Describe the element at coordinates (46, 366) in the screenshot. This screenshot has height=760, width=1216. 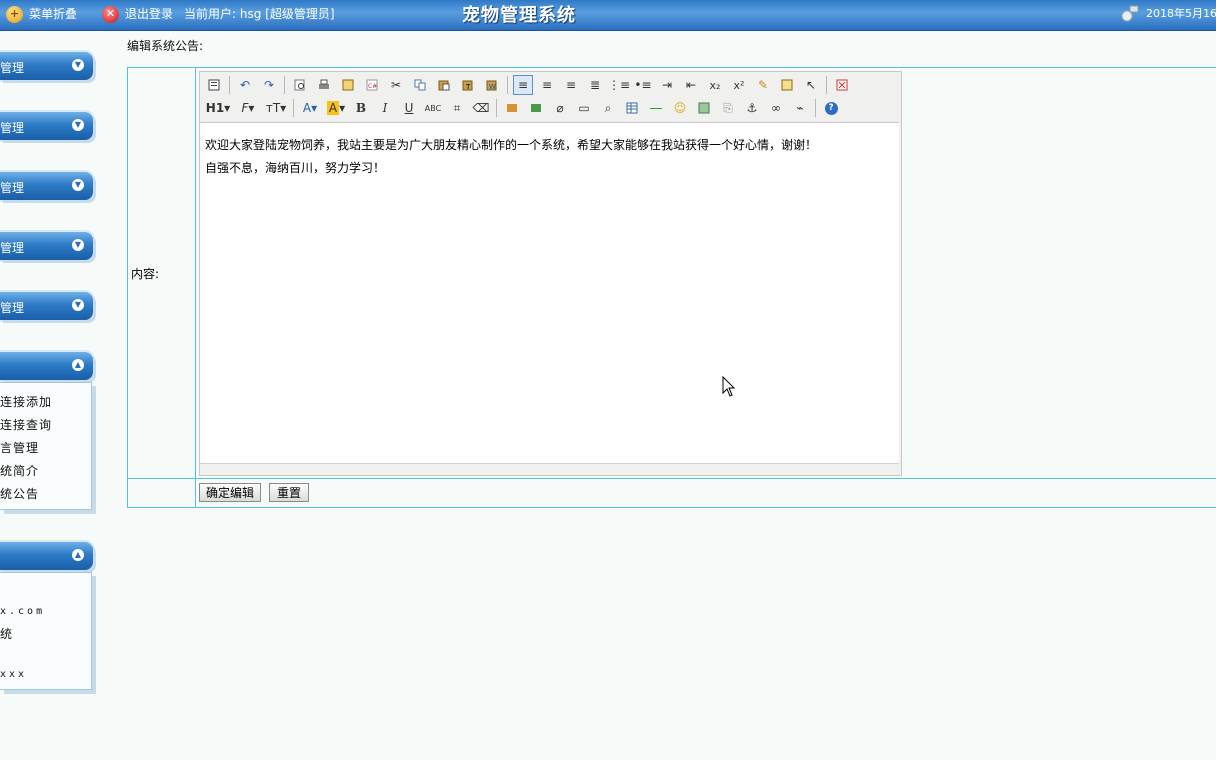
I see `sidebar-group-system: ▲` at that location.